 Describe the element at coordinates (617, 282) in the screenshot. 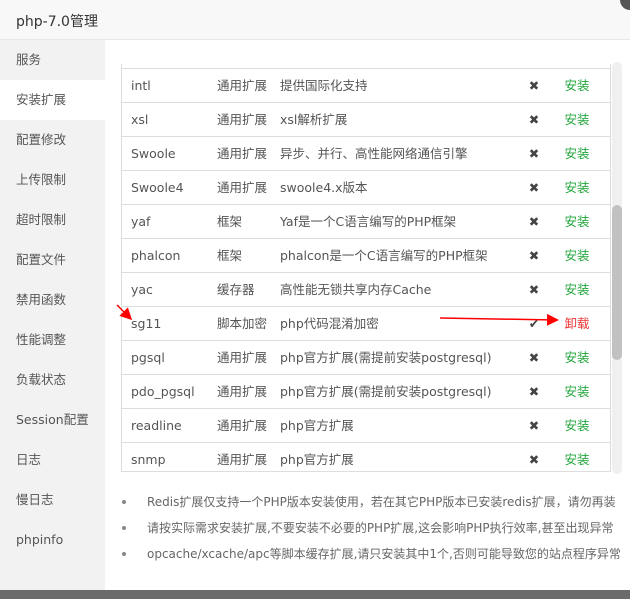

I see `scrollbar-thumb` at that location.